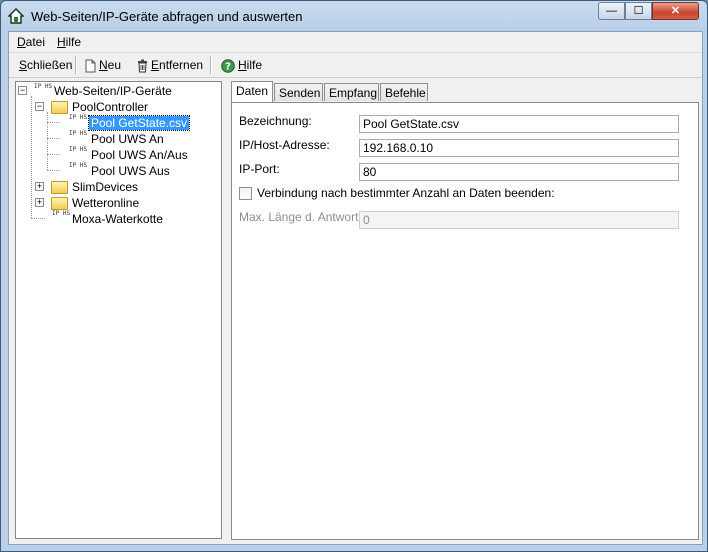 The width and height of the screenshot is (708, 552). What do you see at coordinates (245, 193) in the screenshot?
I see `close-after-count-checkbox` at bounding box center [245, 193].